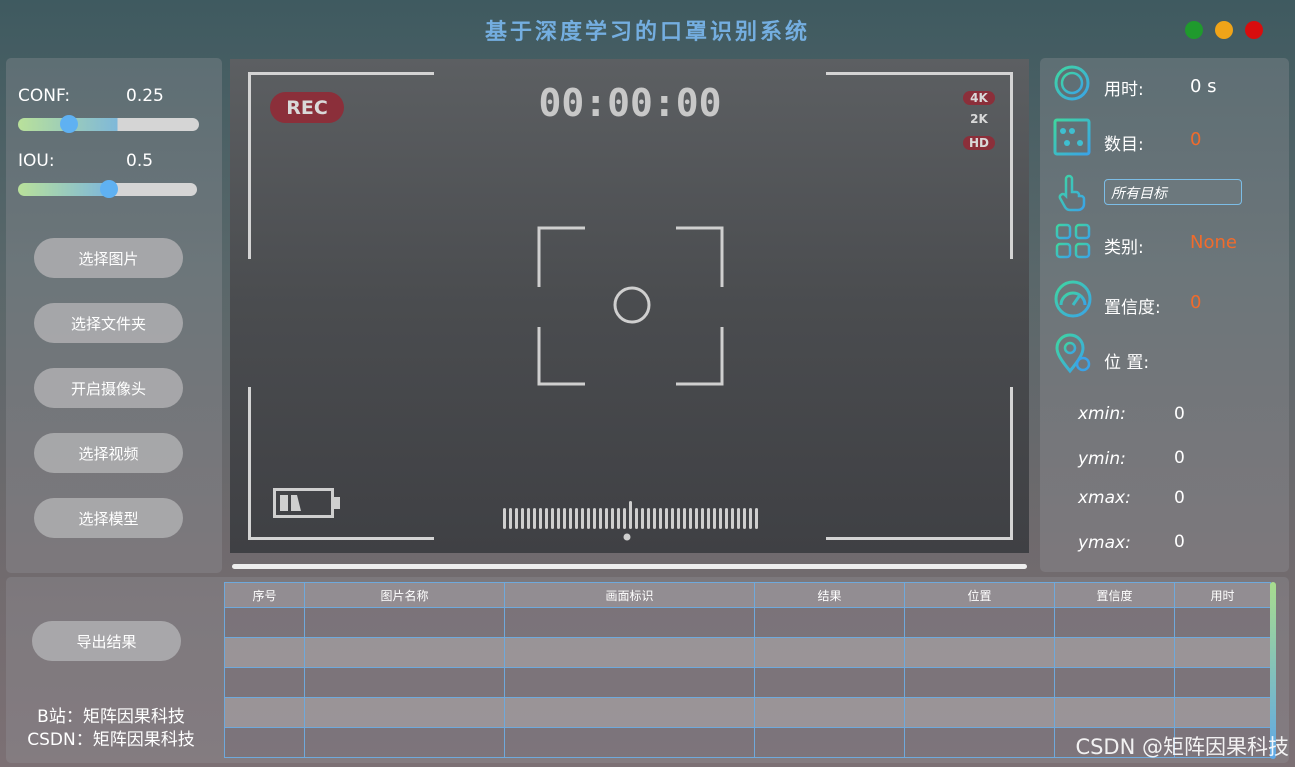 This screenshot has height=767, width=1295. What do you see at coordinates (36, 161) in the screenshot?
I see `iou-label: IOU:` at bounding box center [36, 161].